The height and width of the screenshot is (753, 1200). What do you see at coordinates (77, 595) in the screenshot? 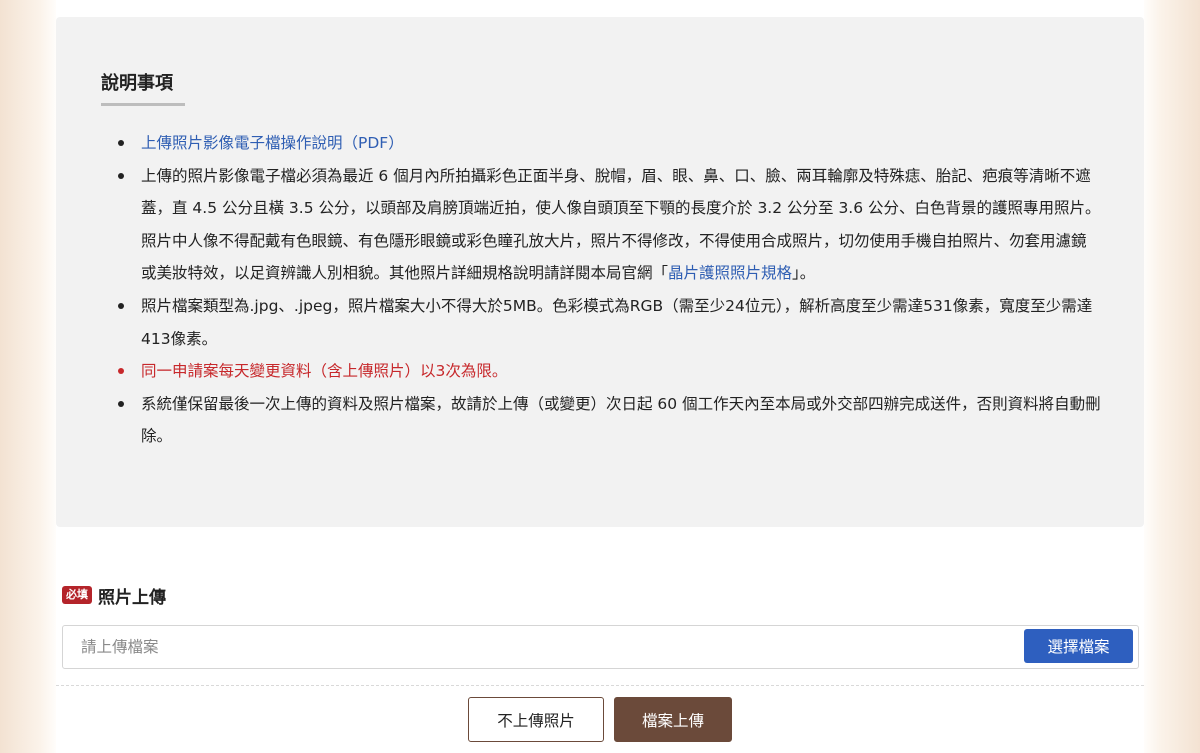
I see `required-badge: 必填` at bounding box center [77, 595].